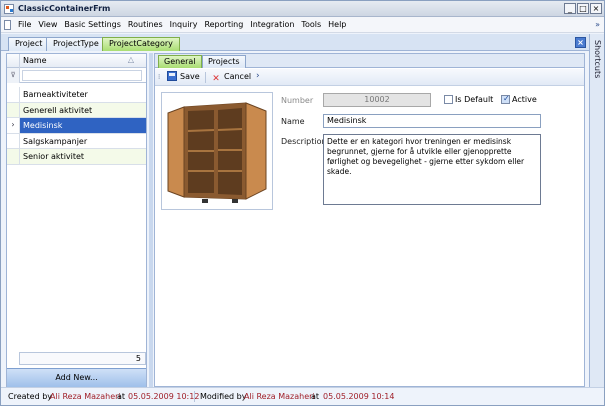 The image size is (605, 406). I want to click on grid-header: Name △, so click(76, 61).